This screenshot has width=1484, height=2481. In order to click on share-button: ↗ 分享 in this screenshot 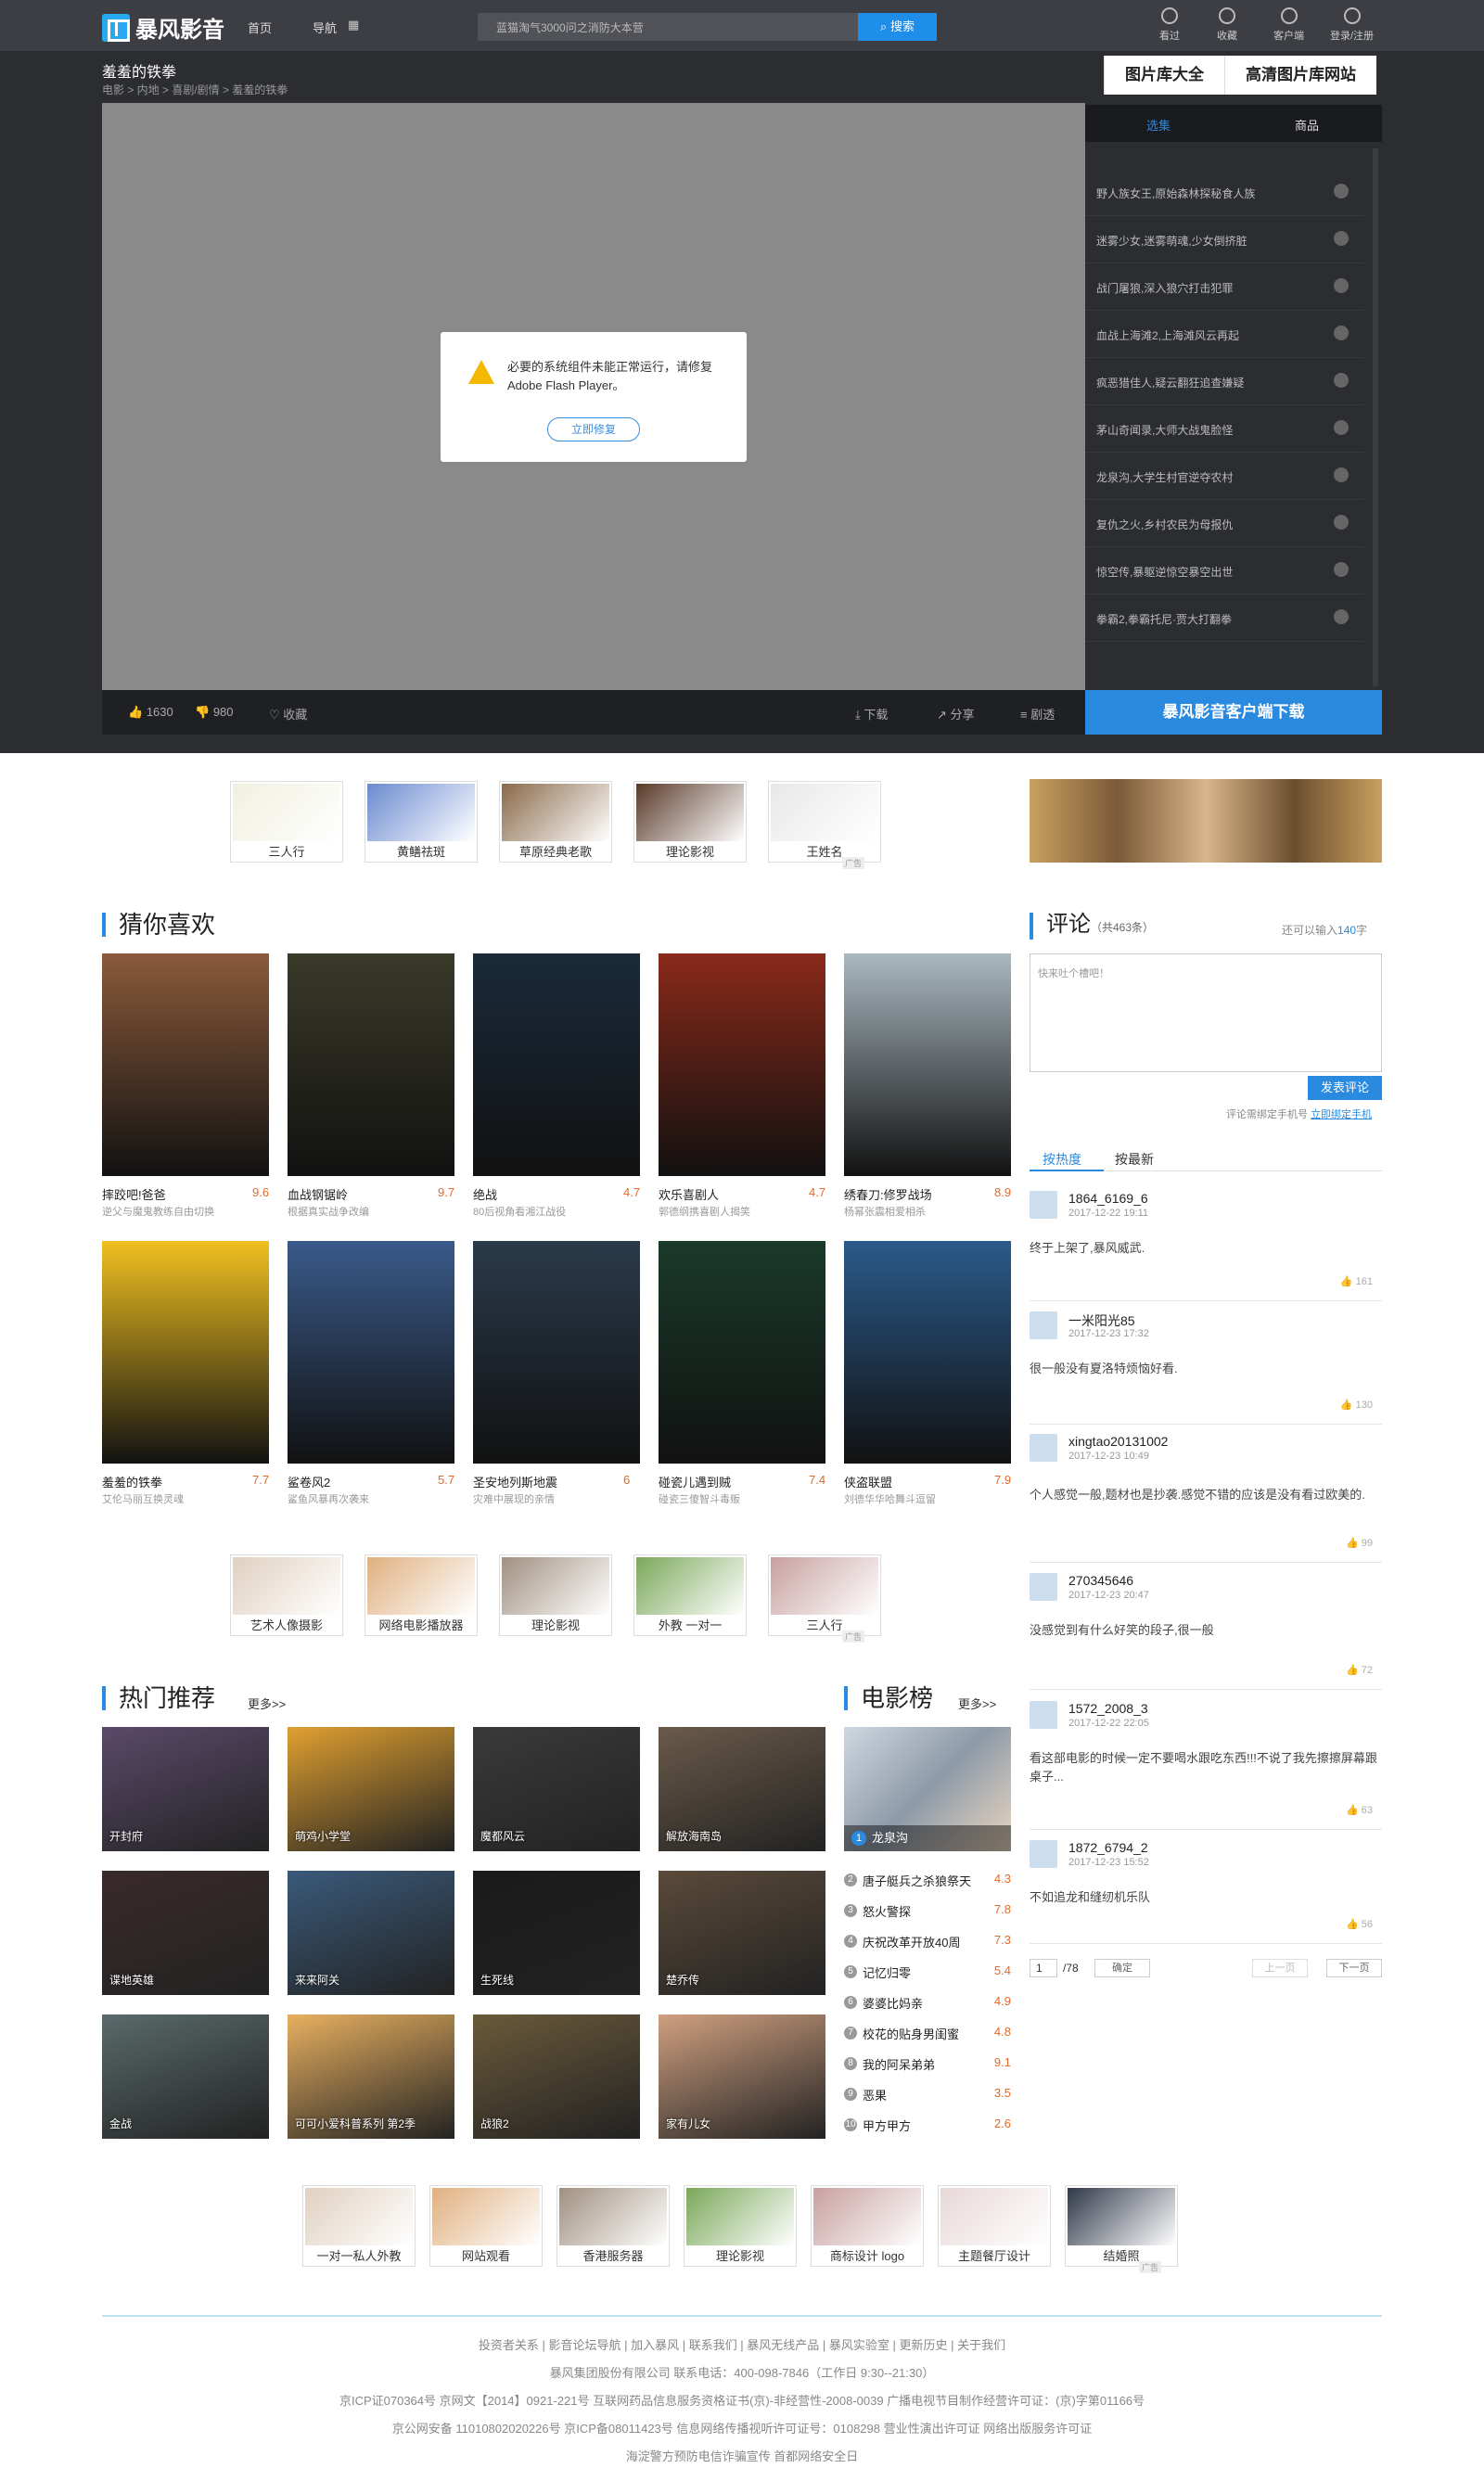, I will do `click(956, 714)`.